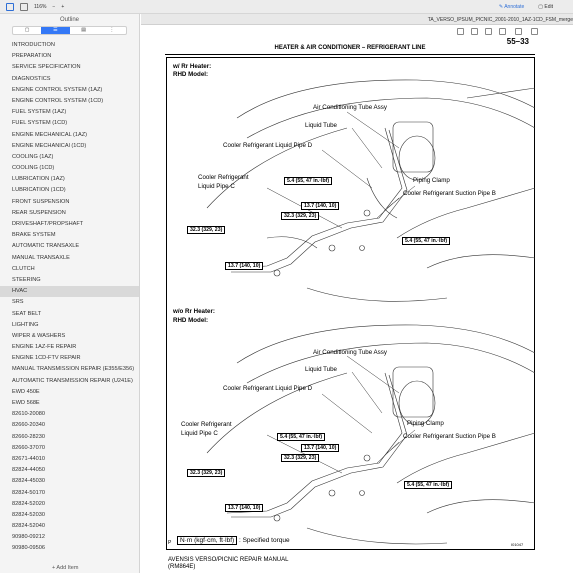 This screenshot has height=573, width=573. Describe the element at coordinates (69, 325) in the screenshot. I see `outline-item: LIGHTING` at that location.